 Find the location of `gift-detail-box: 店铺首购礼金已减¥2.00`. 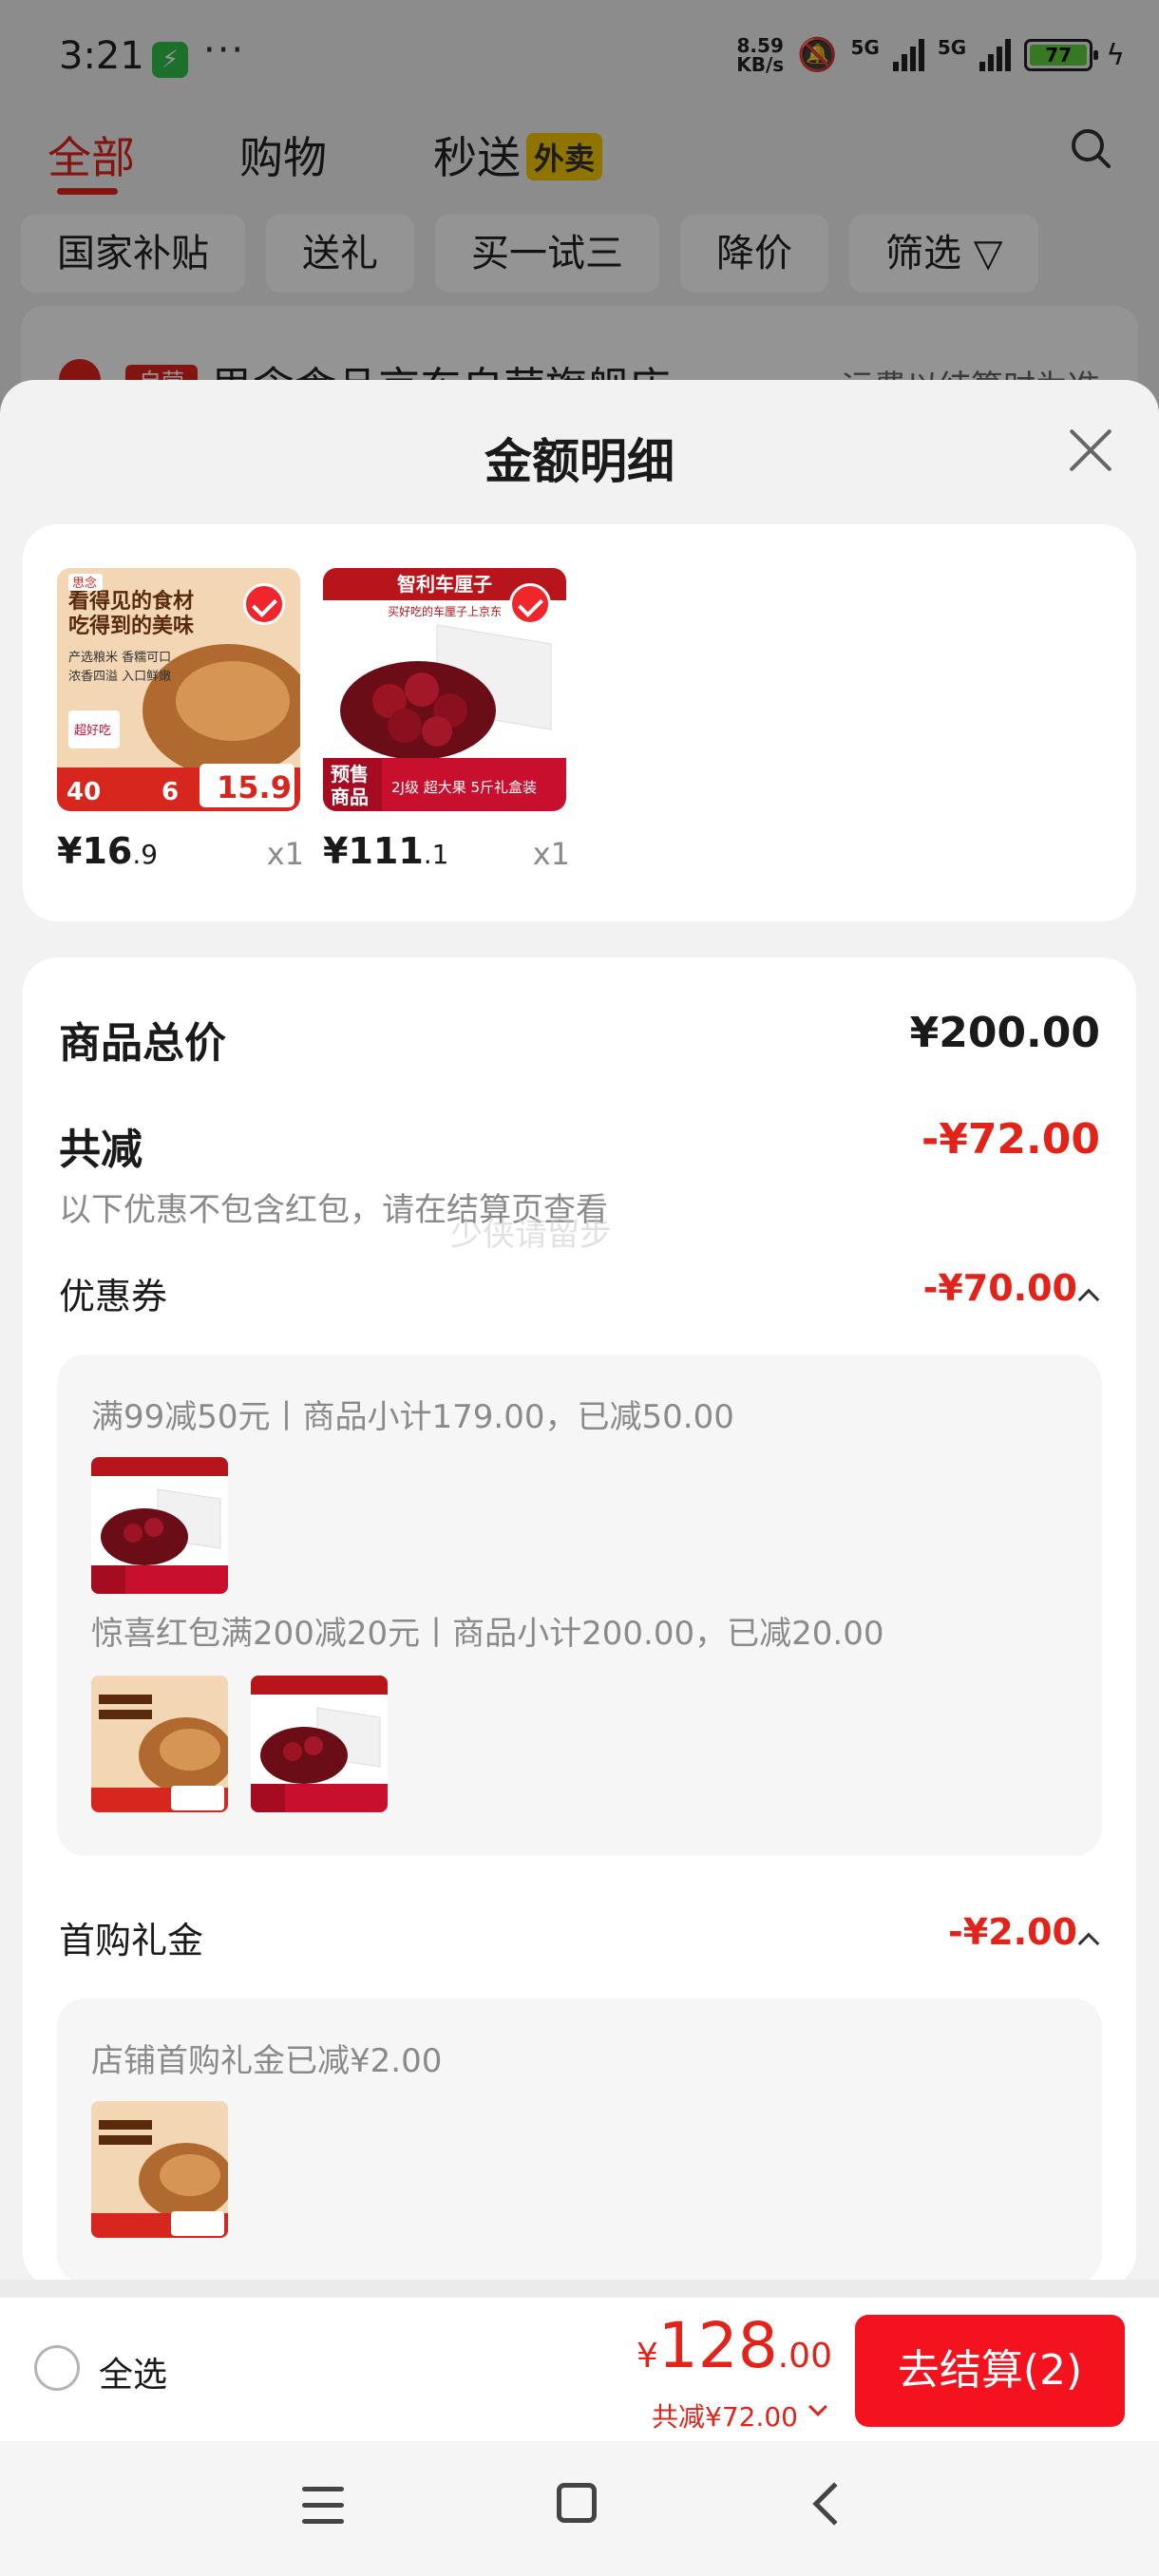

gift-detail-box: 店铺首购礼金已减¥2.00 is located at coordinates (579, 2139).